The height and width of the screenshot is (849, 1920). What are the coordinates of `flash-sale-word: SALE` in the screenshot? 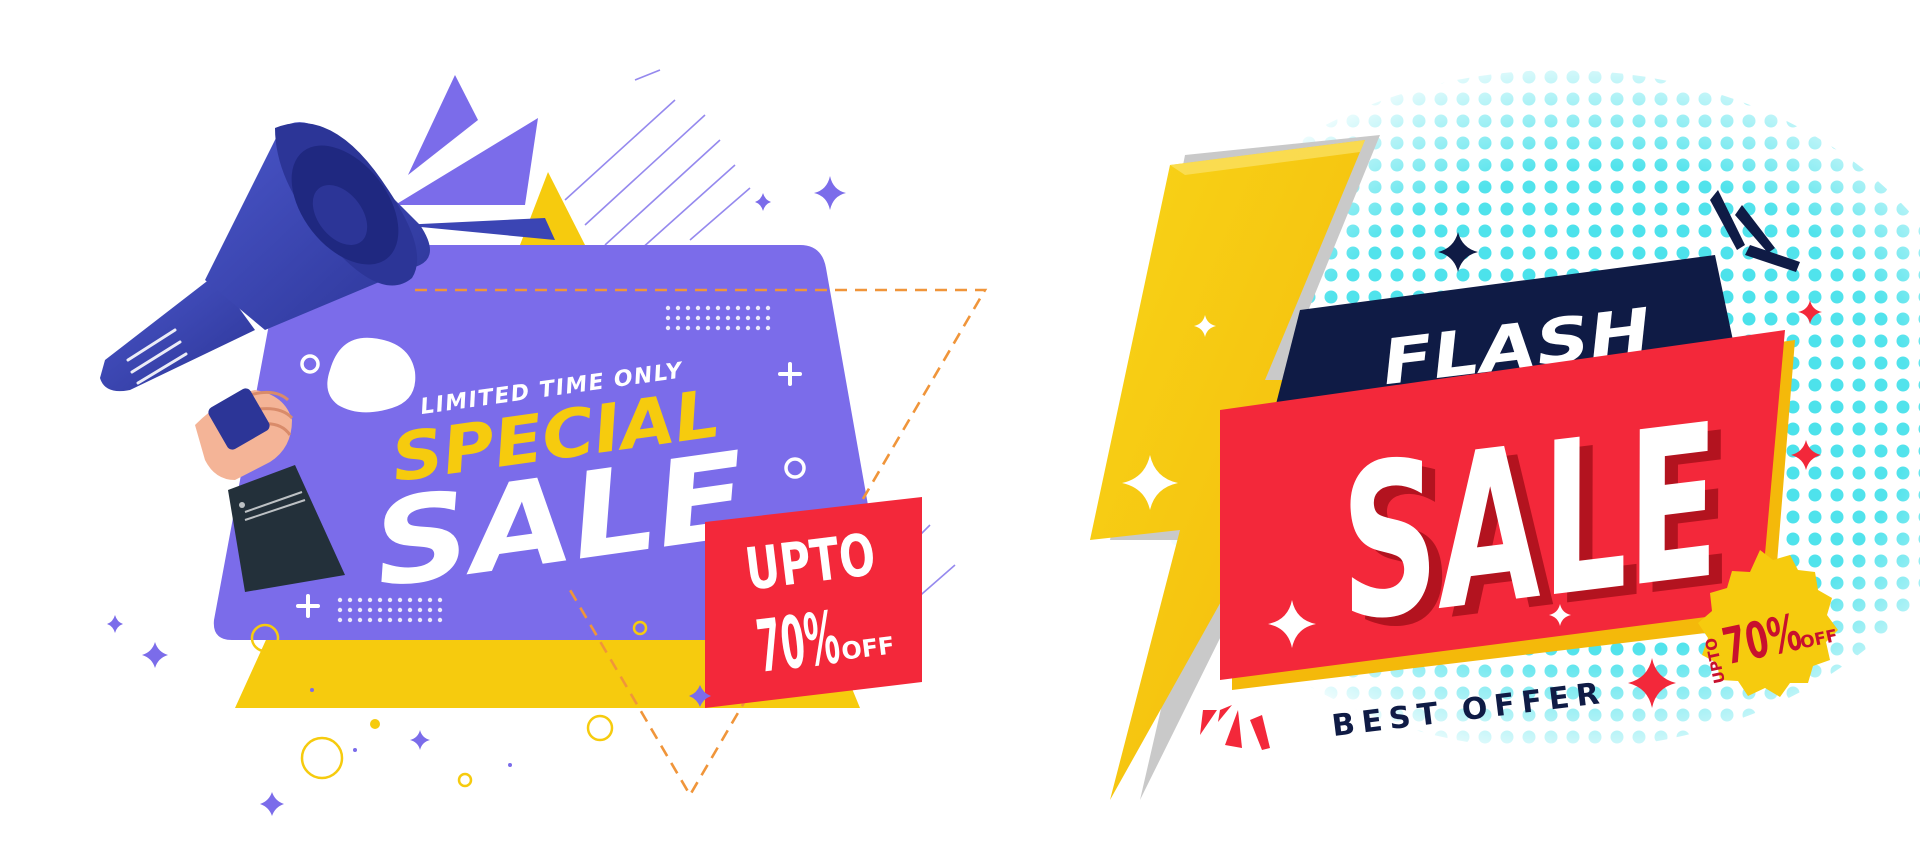 It's located at (1530, 523).